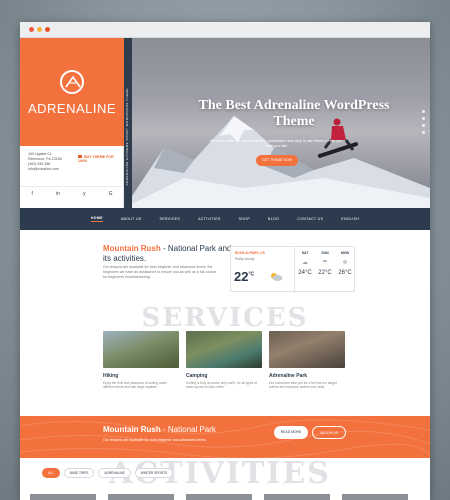 This screenshot has width=450, height=500. I want to click on nav-about: ABOUT US, so click(131, 219).